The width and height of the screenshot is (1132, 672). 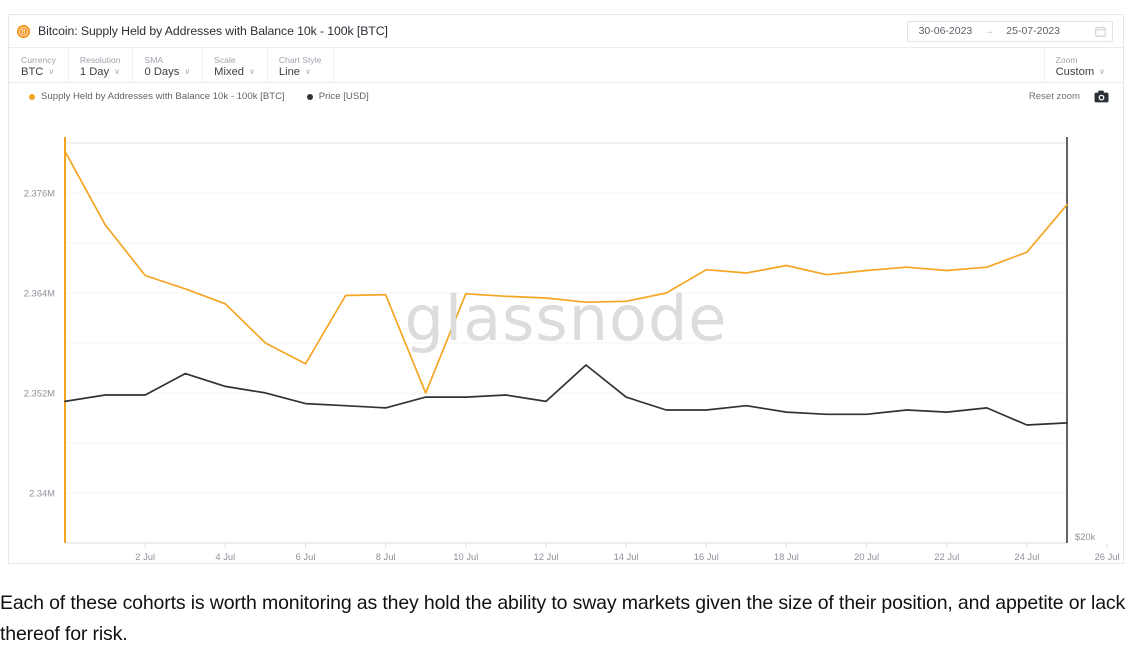 I want to click on control-sma: SMA 0 Days ∨, so click(x=168, y=65).